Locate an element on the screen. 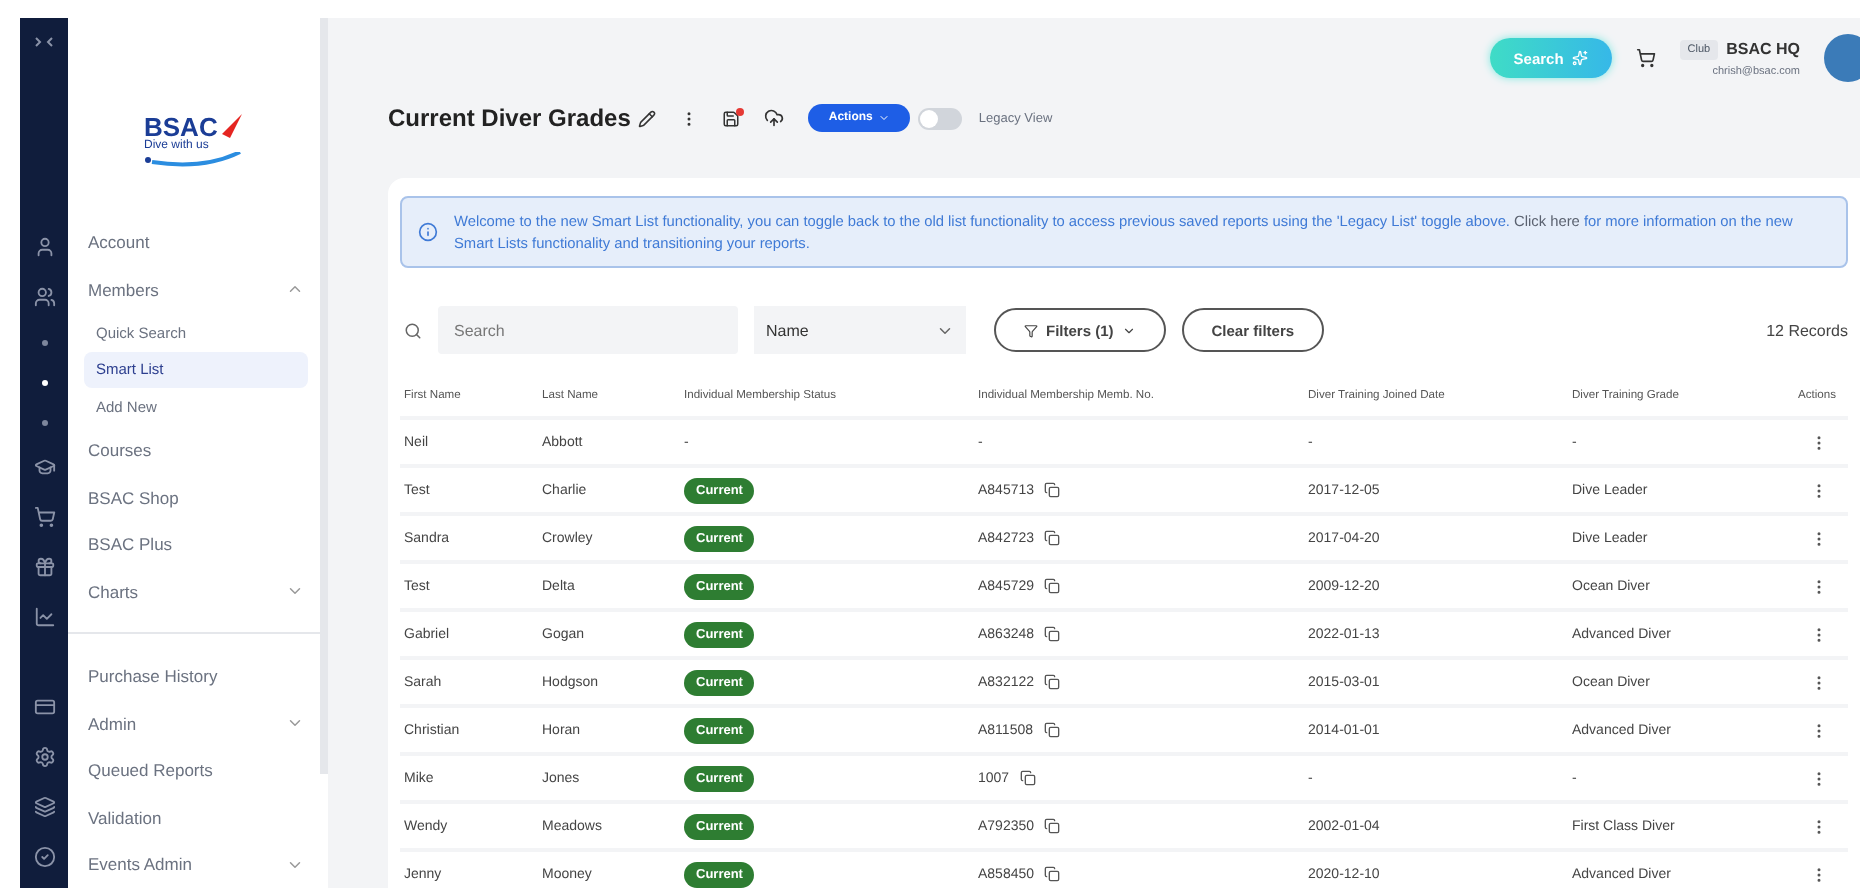  legacy-toggle is located at coordinates (940, 118).